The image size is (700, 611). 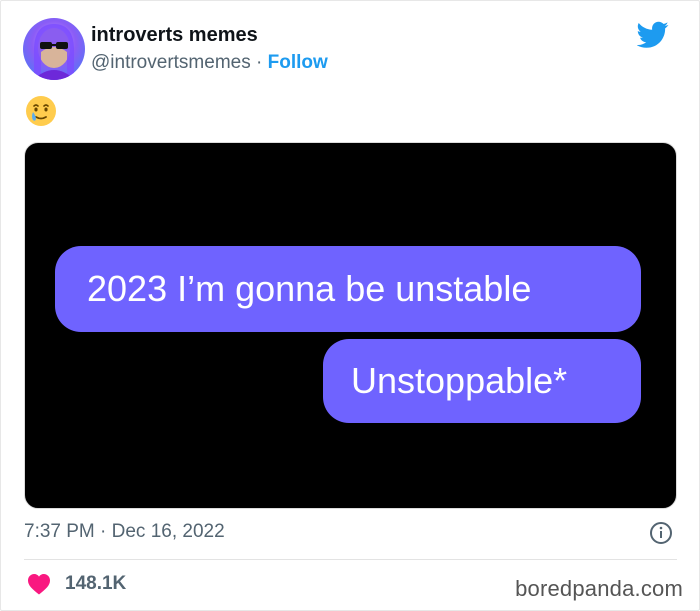 I want to click on twitter-bird-icon, so click(x=653, y=35).